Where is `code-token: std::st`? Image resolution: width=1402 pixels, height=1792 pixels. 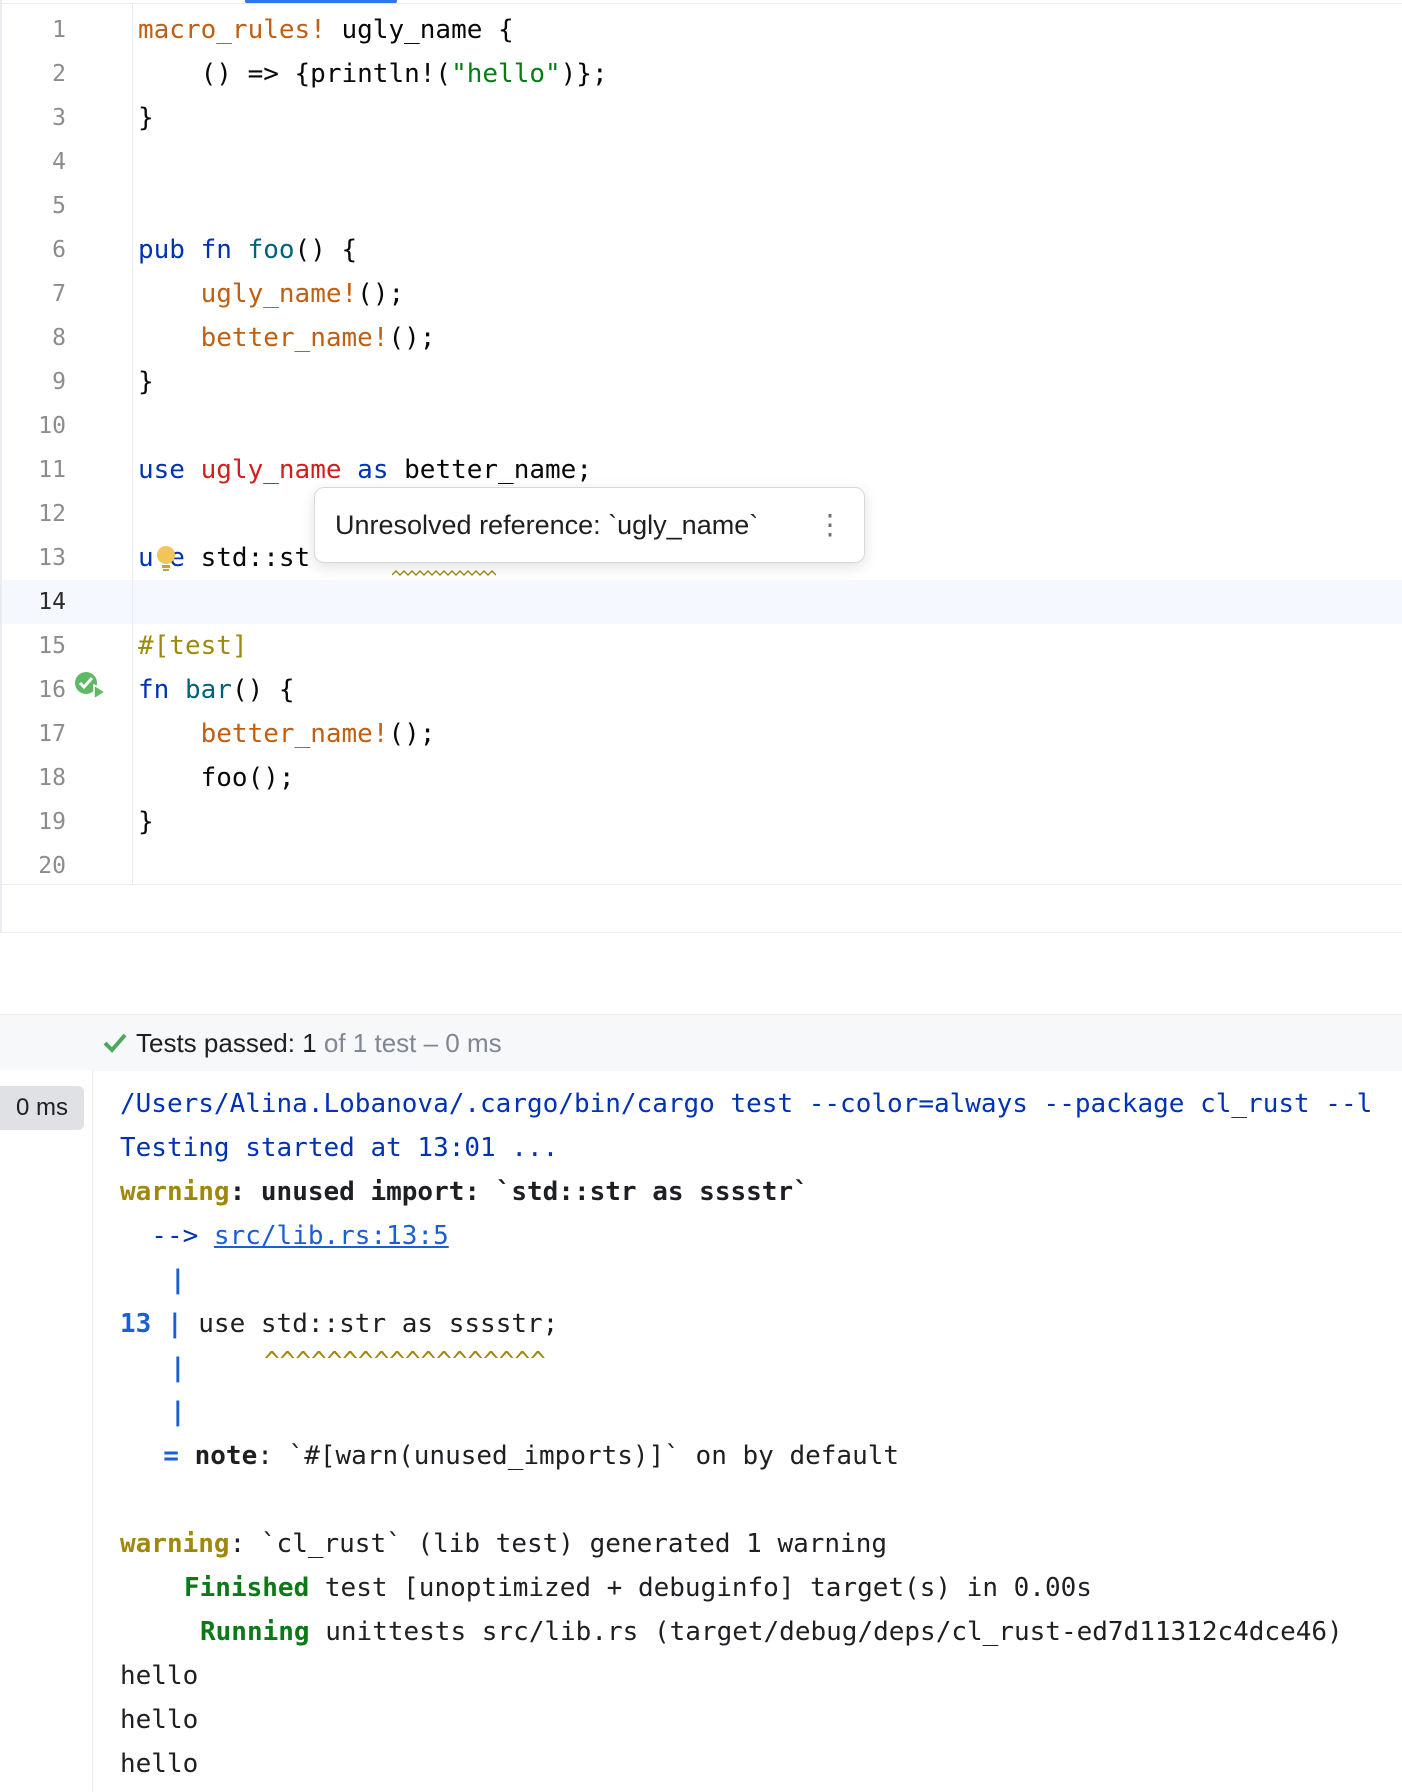 code-token: std::st is located at coordinates (247, 558).